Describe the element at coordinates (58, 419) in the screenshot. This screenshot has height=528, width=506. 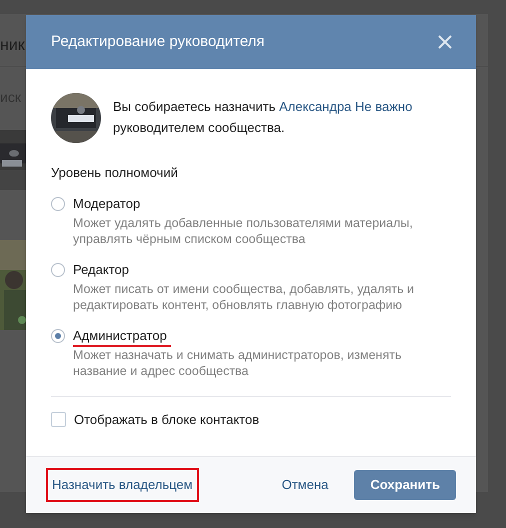
I see `checkbox` at that location.